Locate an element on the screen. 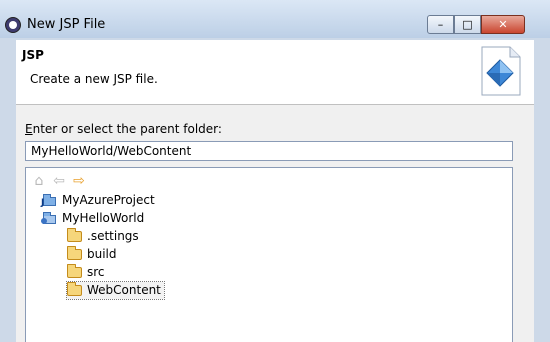 The image size is (550, 342). close-button: ✕ is located at coordinates (503, 24).